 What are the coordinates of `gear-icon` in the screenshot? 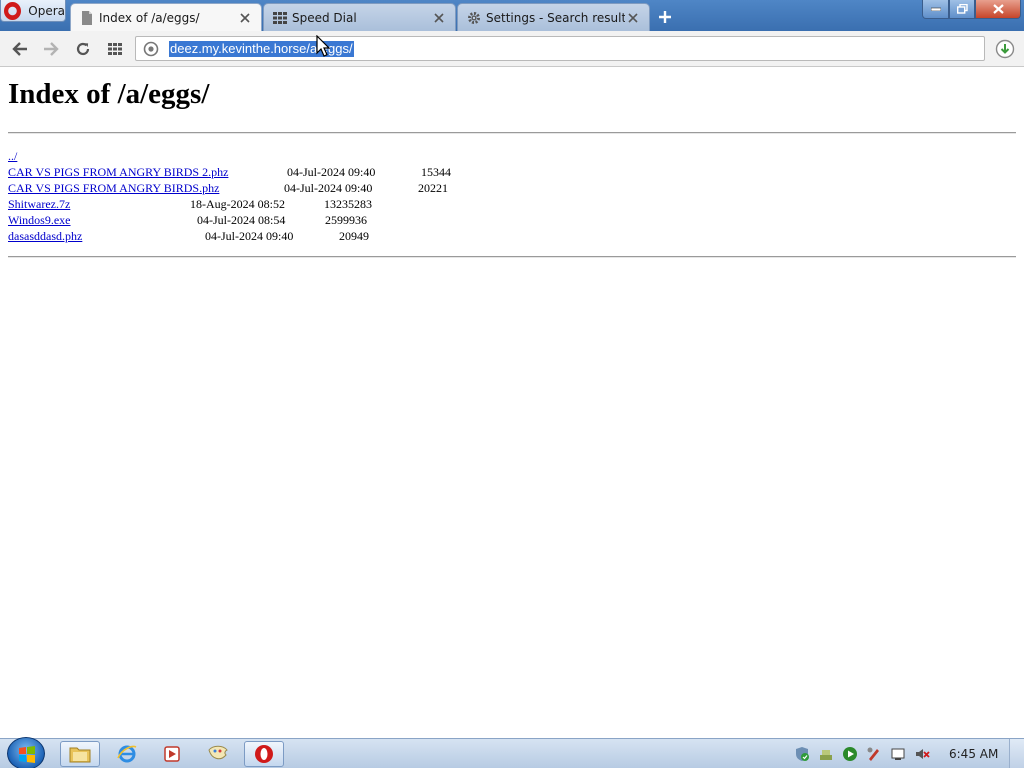 It's located at (474, 18).